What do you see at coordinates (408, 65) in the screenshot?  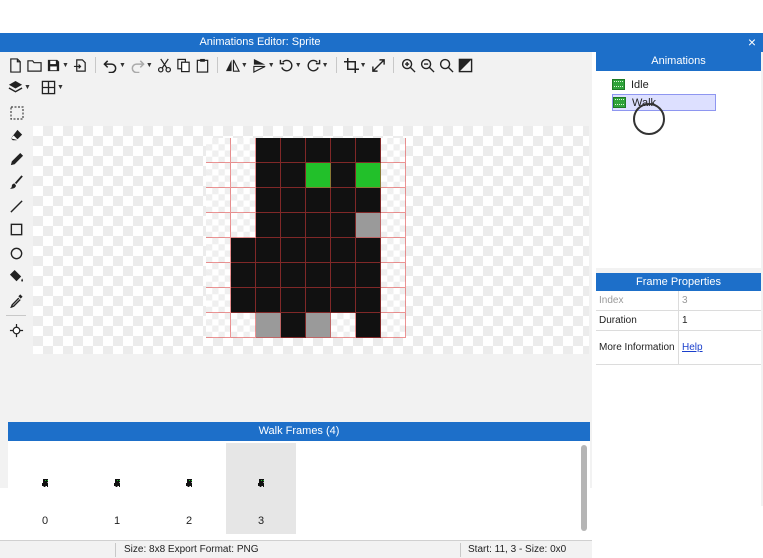 I see `zoom-in-icon` at bounding box center [408, 65].